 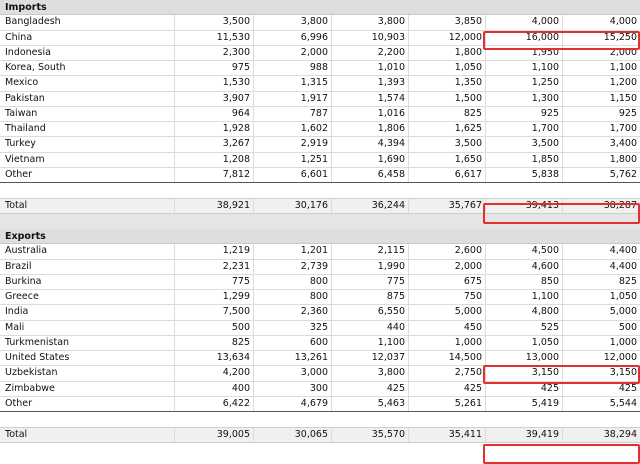 What do you see at coordinates (446, 53) in the screenshot?
I see `value-cell-4: 1,800` at bounding box center [446, 53].